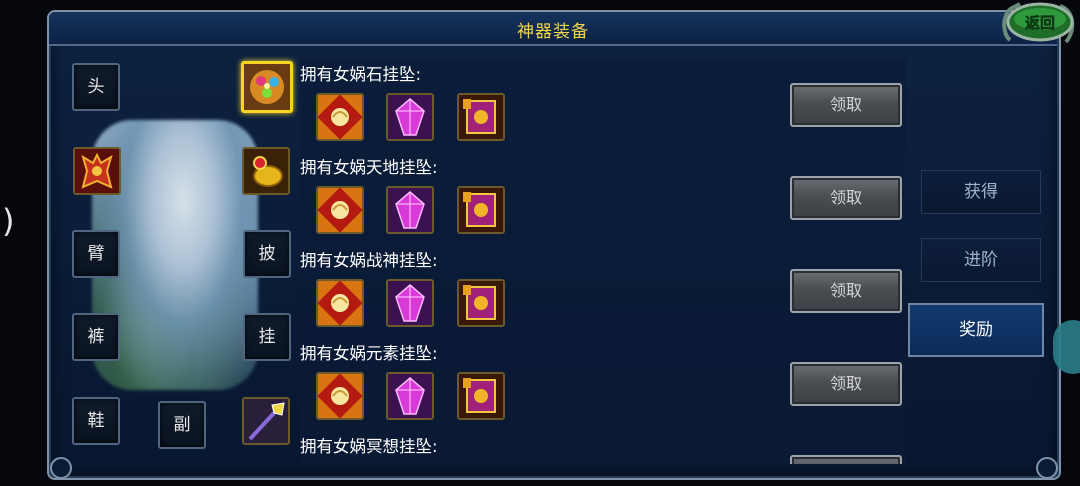  I want to click on slot-pants: 裤, so click(96, 337).